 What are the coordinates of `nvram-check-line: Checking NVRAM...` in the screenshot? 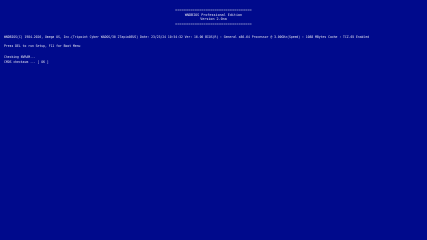 It's located at (20, 56).